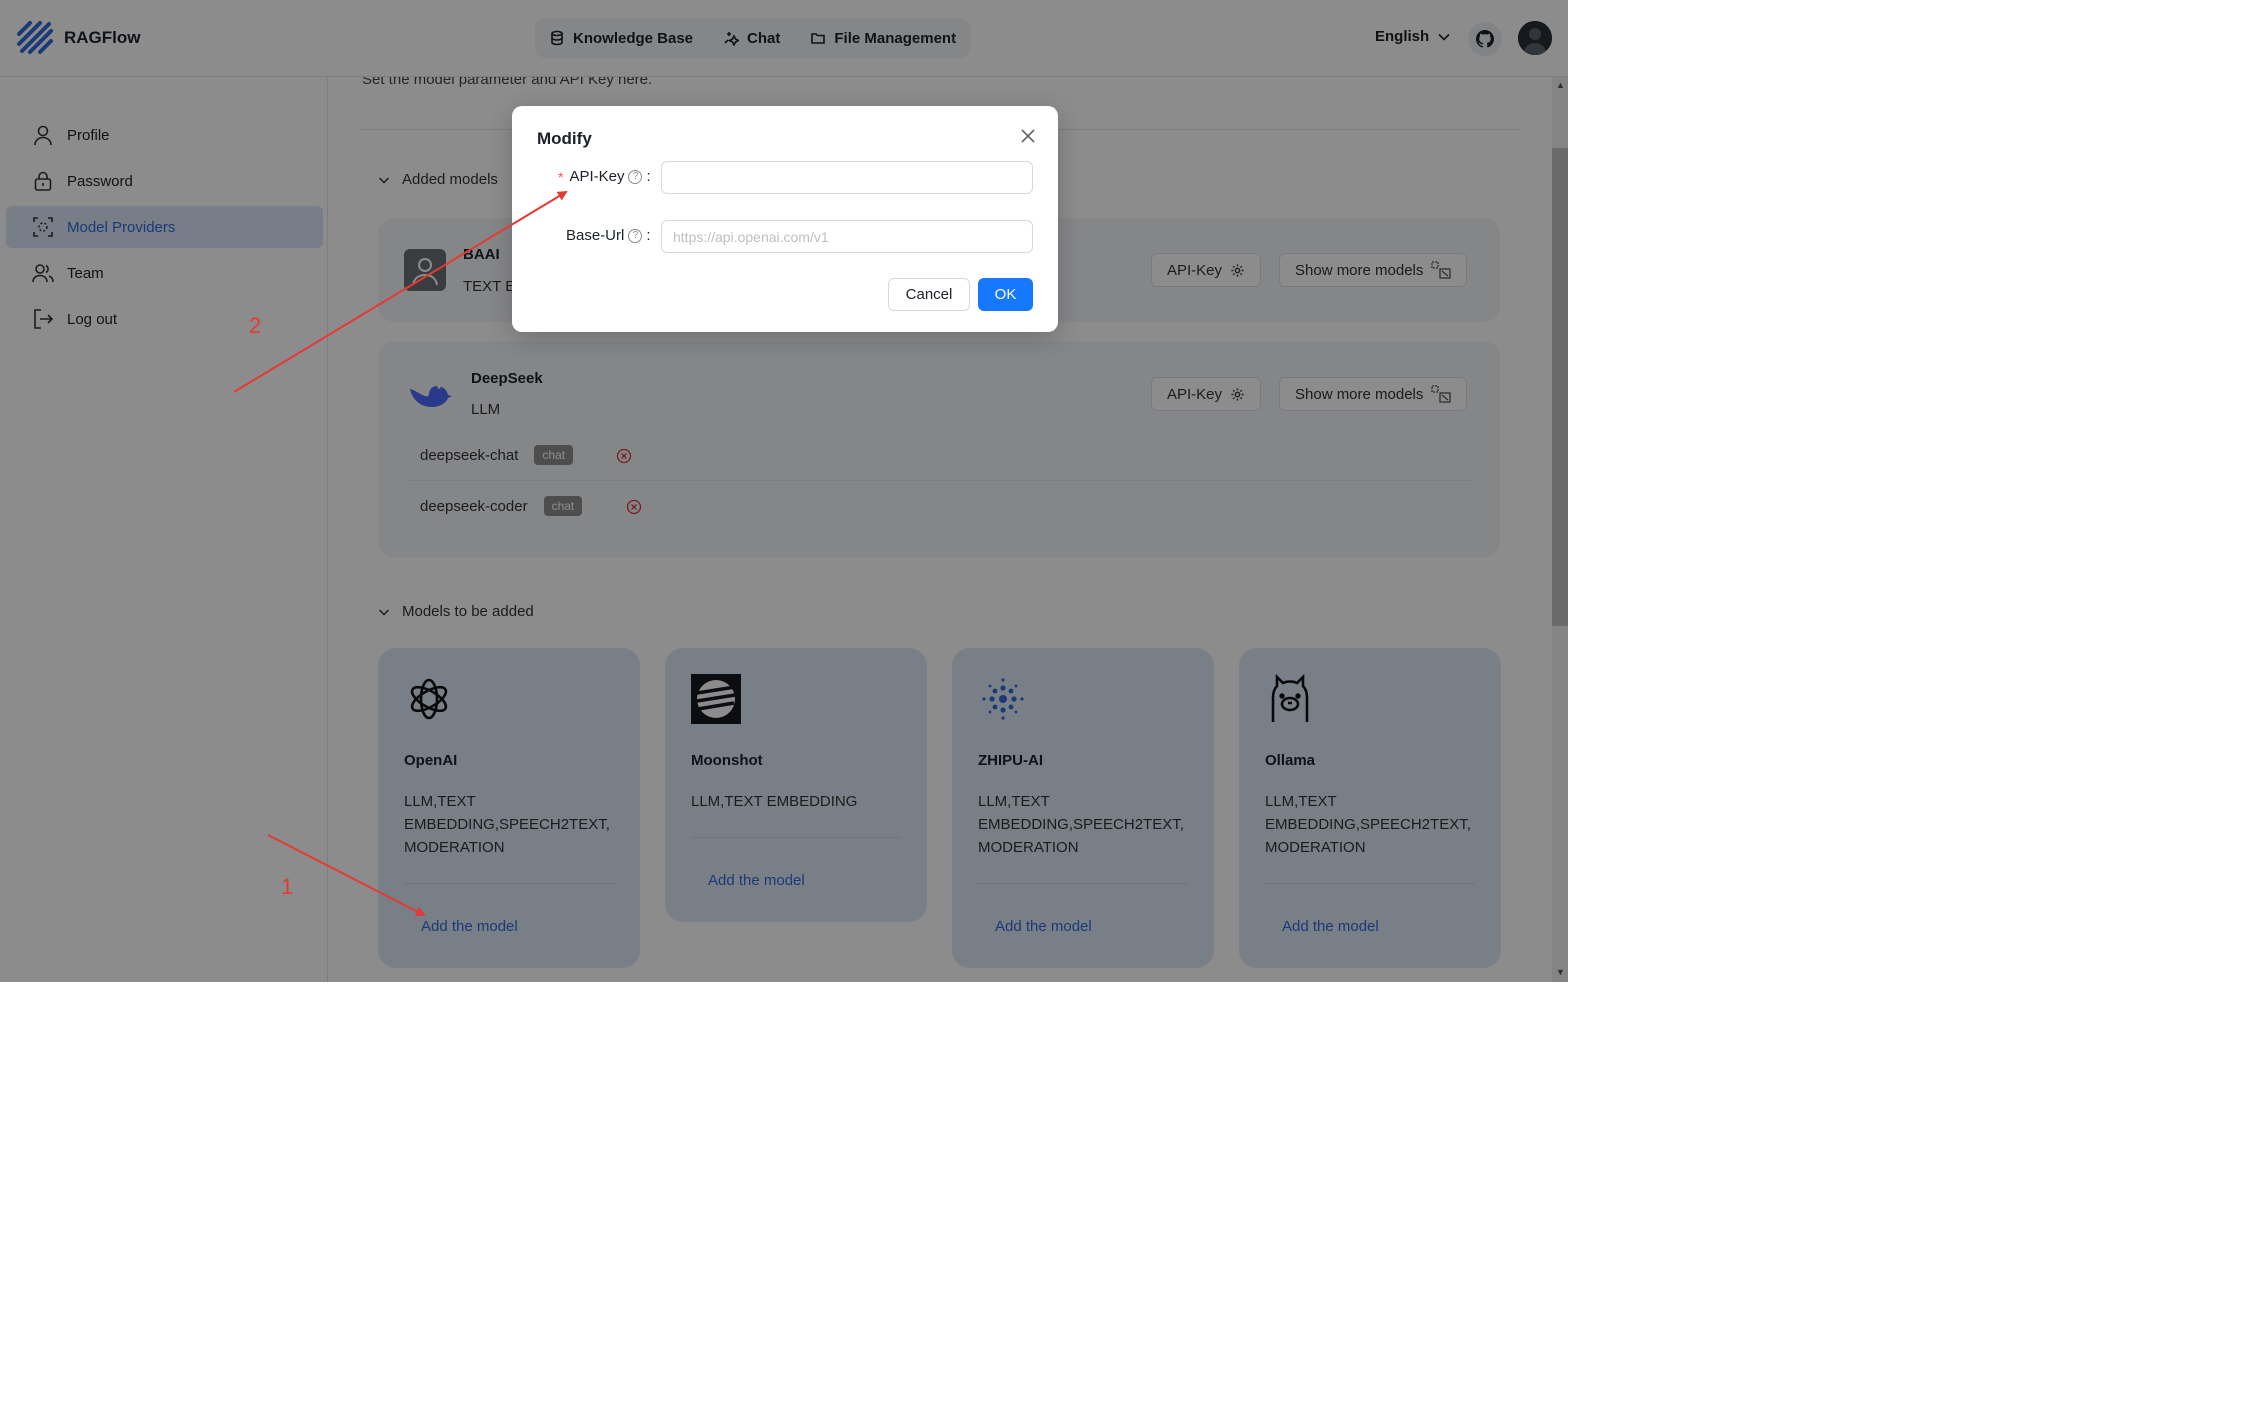  What do you see at coordinates (847, 177) in the screenshot?
I see `api-key-input` at bounding box center [847, 177].